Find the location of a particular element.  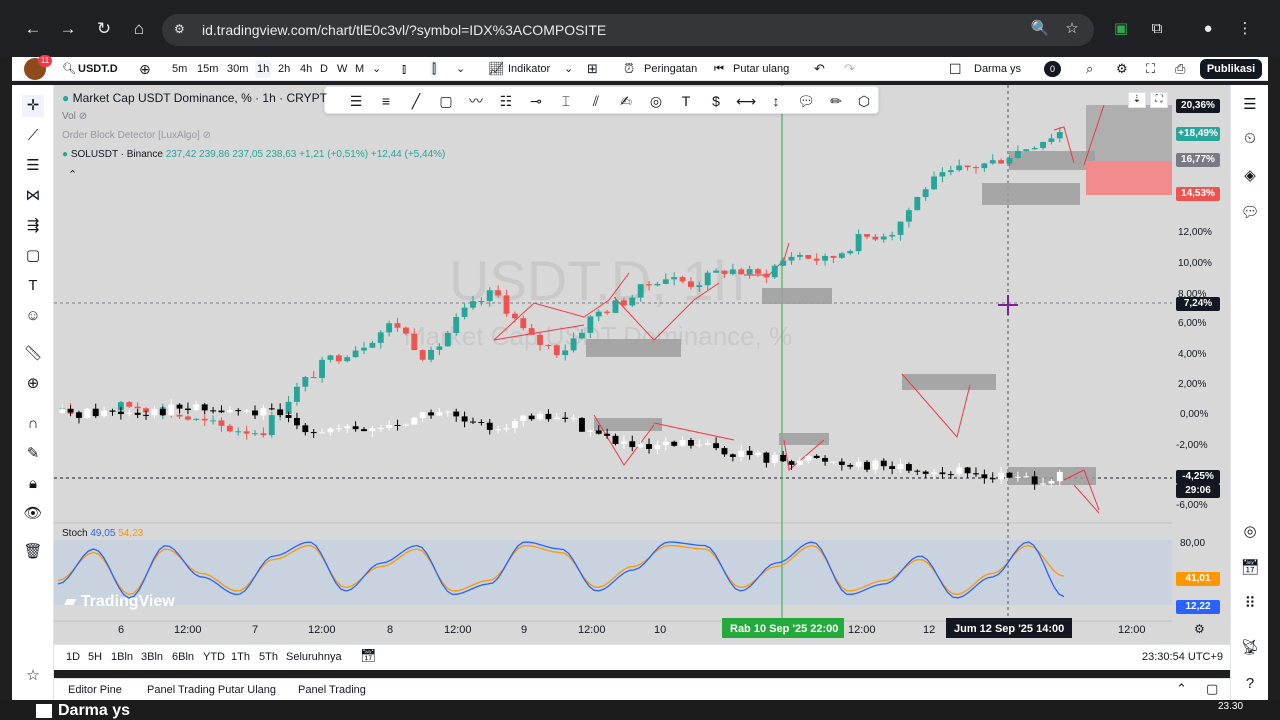

alerts-clock-icon: ⏲ is located at coordinates (1250, 139).